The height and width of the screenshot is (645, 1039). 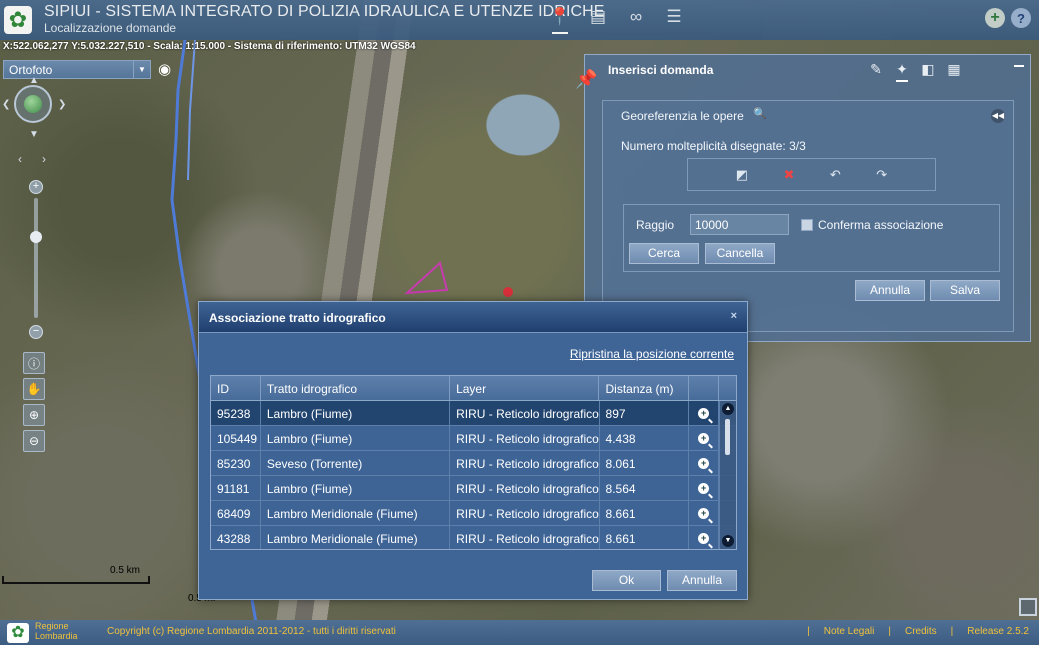 I want to click on footer-links: | Note Legali | Credits | Release 2.5.2, so click(x=918, y=631).